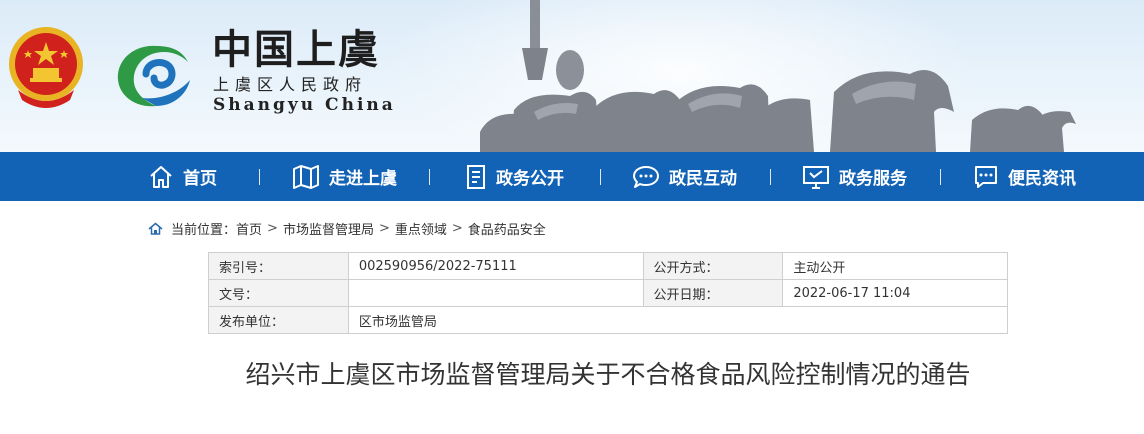  I want to click on meta-label-date: 公开日期：, so click(713, 293).